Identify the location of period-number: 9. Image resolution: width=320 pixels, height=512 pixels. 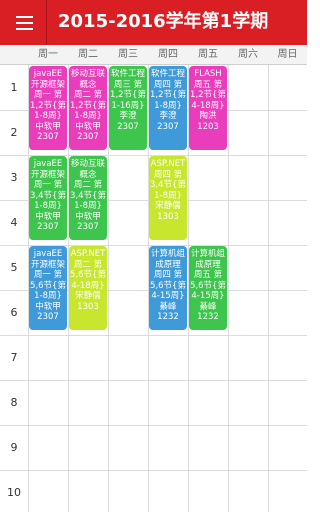
(14, 447).